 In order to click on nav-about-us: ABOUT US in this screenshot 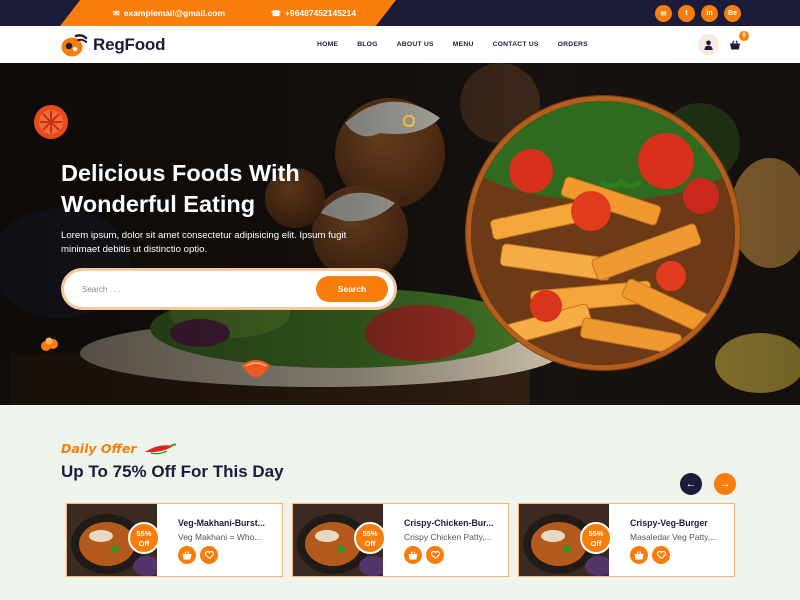, I will do `click(415, 44)`.